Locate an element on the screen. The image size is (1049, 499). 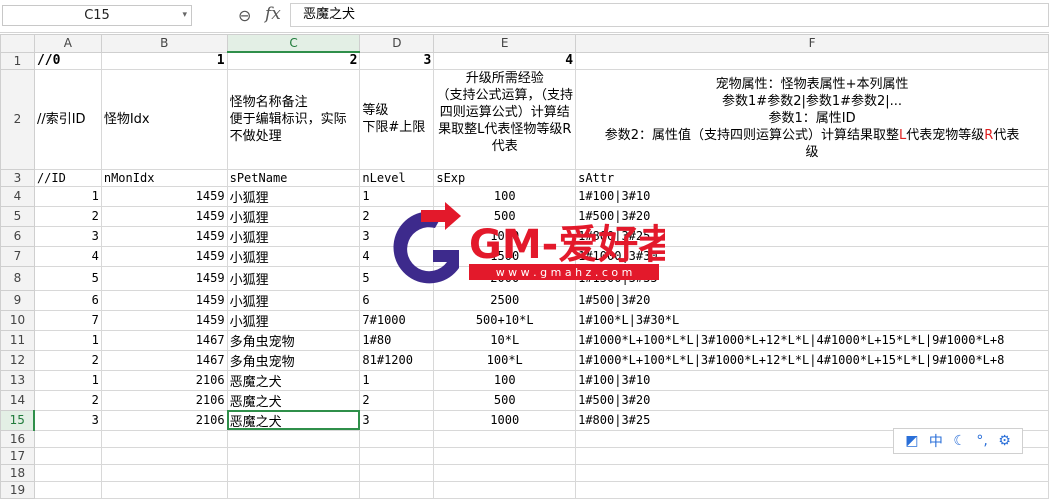
column-header-b: B is located at coordinates (164, 43).